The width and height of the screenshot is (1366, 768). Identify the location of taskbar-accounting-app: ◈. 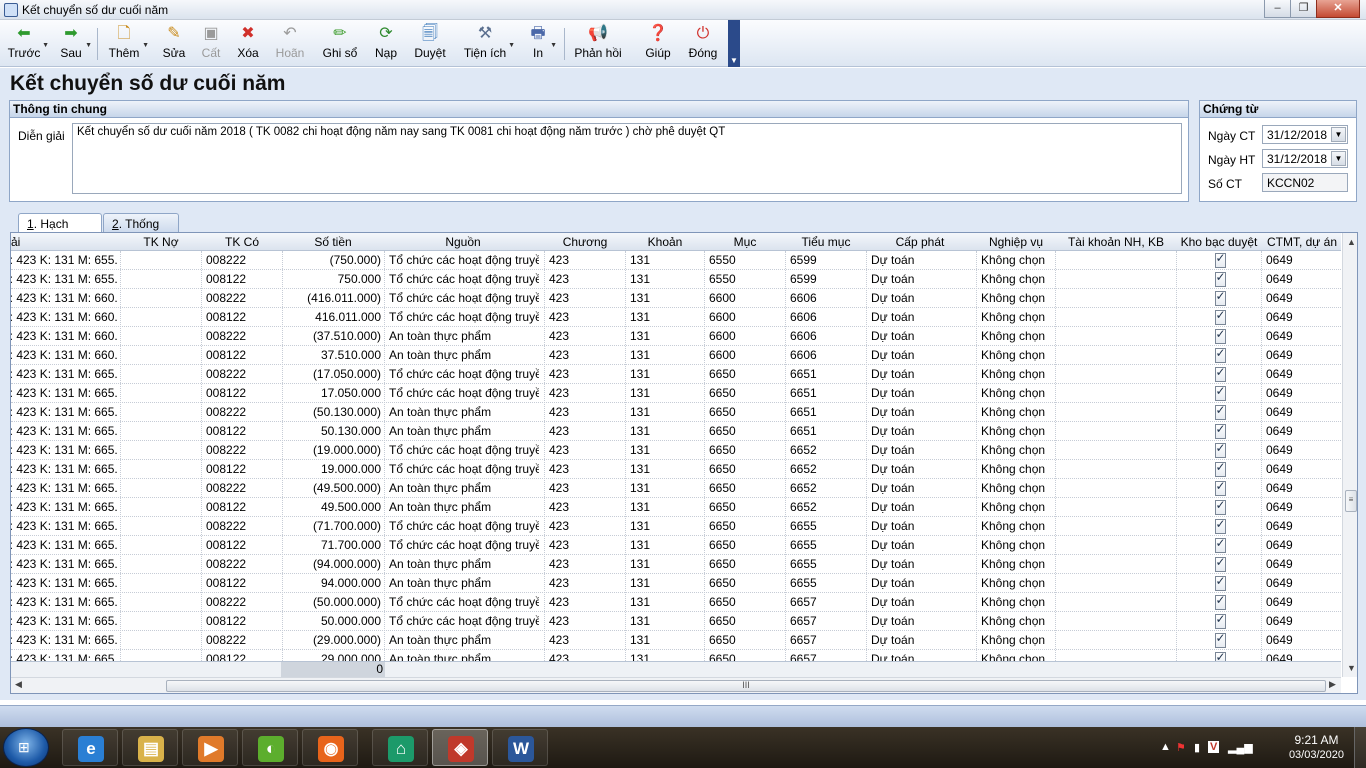
(460, 747).